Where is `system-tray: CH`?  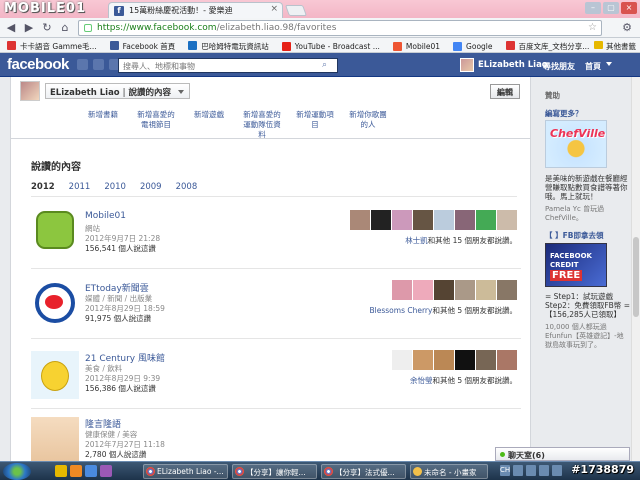
system-tray: CH is located at coordinates (531, 470).